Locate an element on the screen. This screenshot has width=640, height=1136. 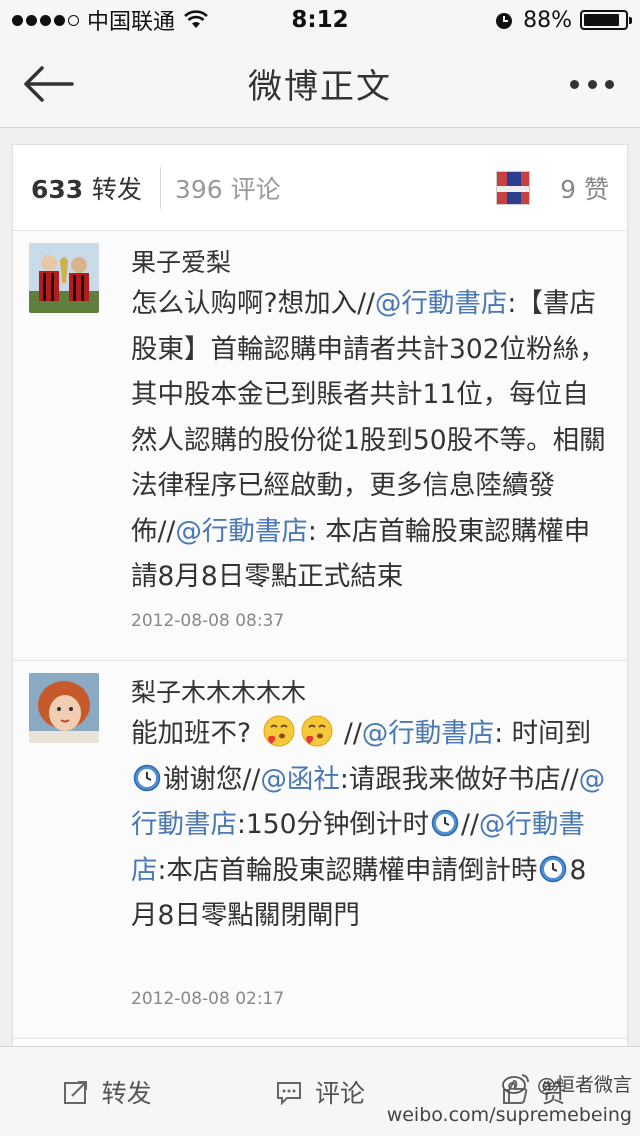
timestamp: 2012-08-08 02:17 is located at coordinates (208, 999).